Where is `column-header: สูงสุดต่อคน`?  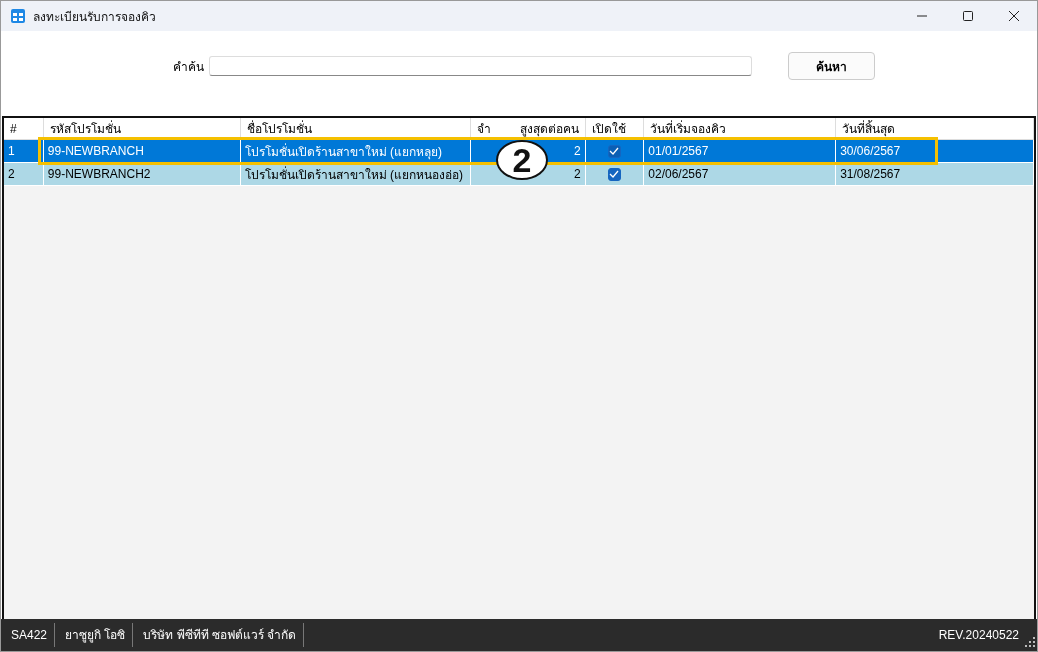
column-header: สูงสุดต่อคน is located at coordinates (549, 129).